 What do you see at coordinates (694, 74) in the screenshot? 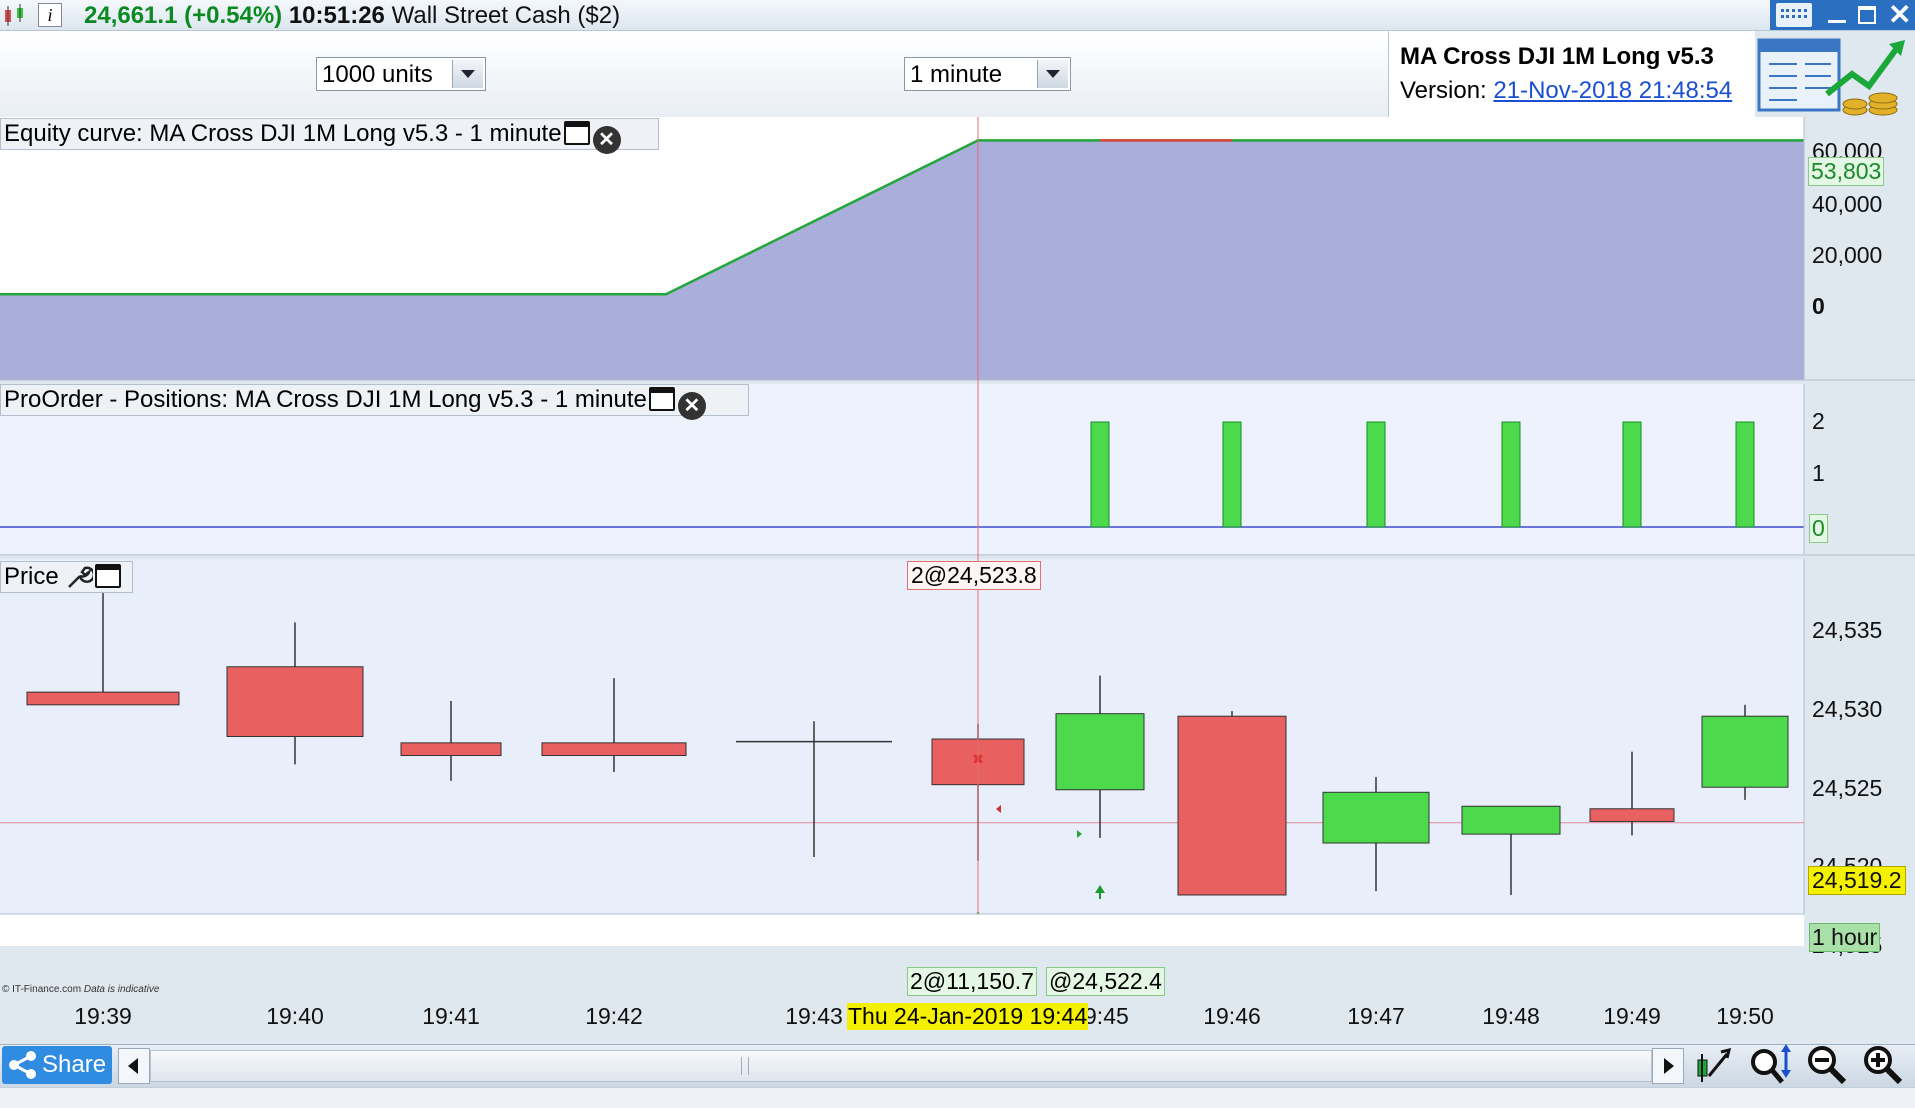
I see `toolbar: 1000 units 1 minute` at bounding box center [694, 74].